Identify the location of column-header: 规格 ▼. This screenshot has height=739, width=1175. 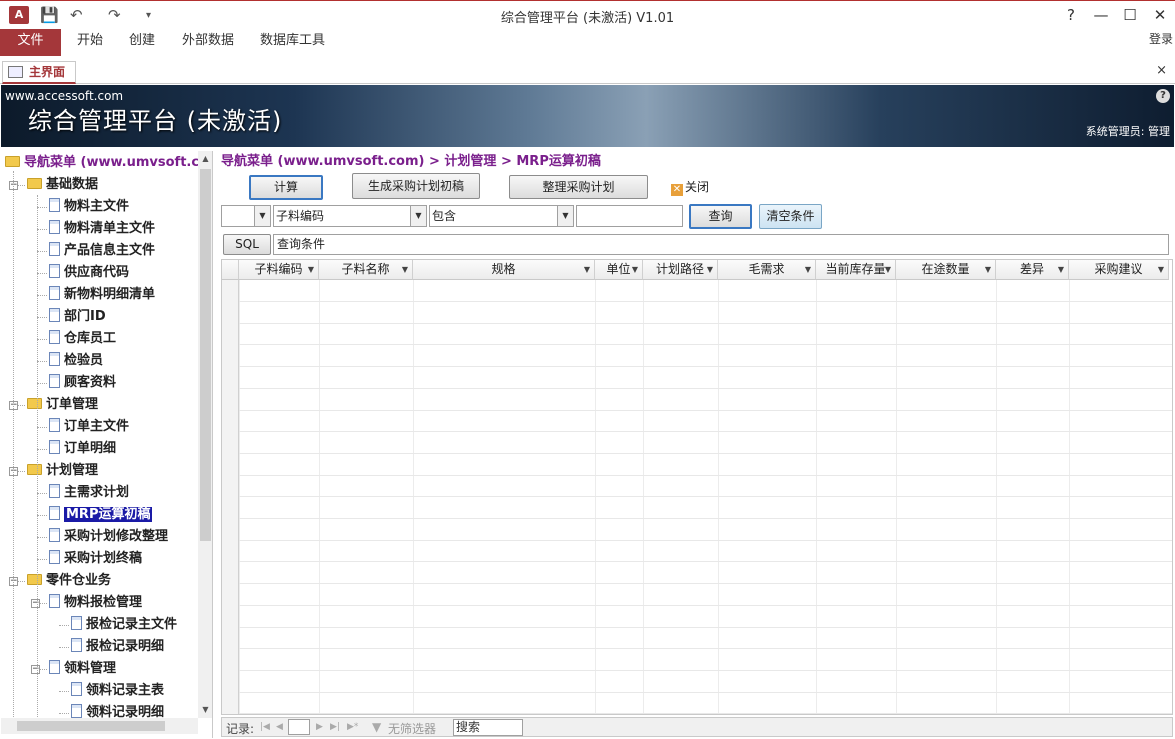
(504, 270).